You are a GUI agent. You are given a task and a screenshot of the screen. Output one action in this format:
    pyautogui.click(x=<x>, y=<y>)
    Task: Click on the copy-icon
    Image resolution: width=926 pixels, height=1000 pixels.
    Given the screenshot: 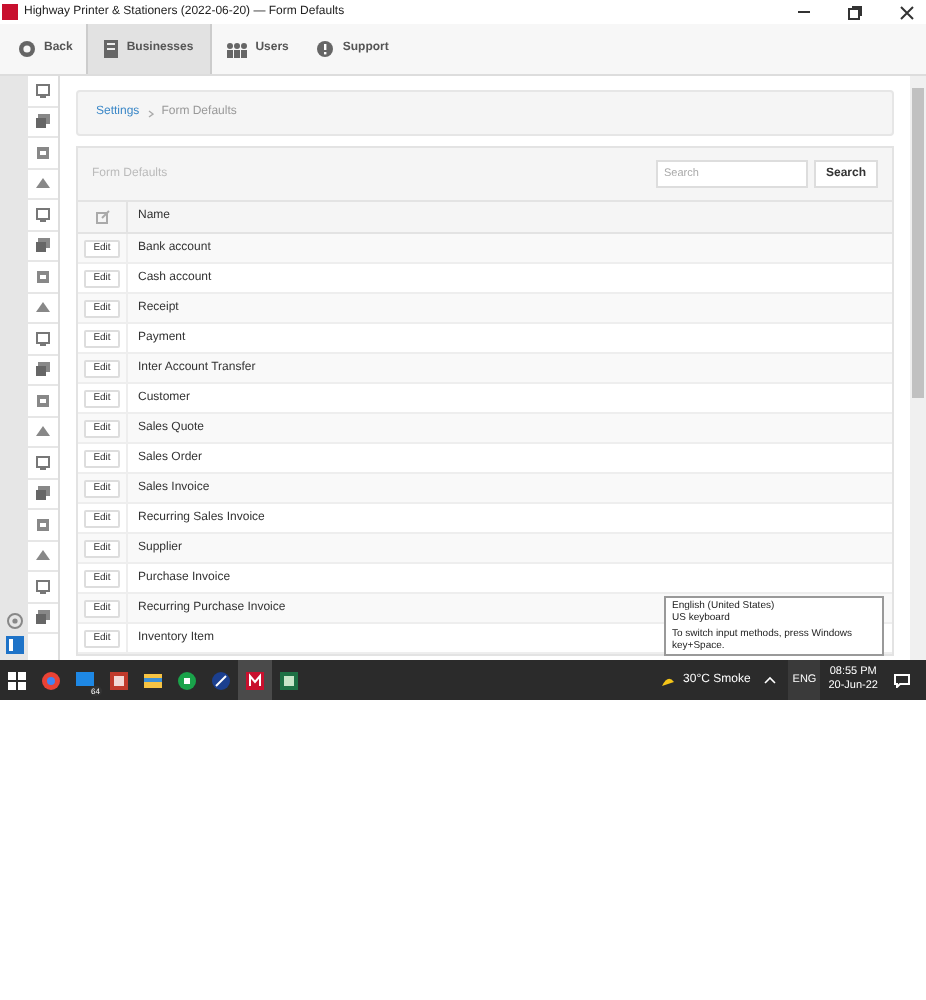 What is the action you would take?
    pyautogui.click(x=43, y=121)
    